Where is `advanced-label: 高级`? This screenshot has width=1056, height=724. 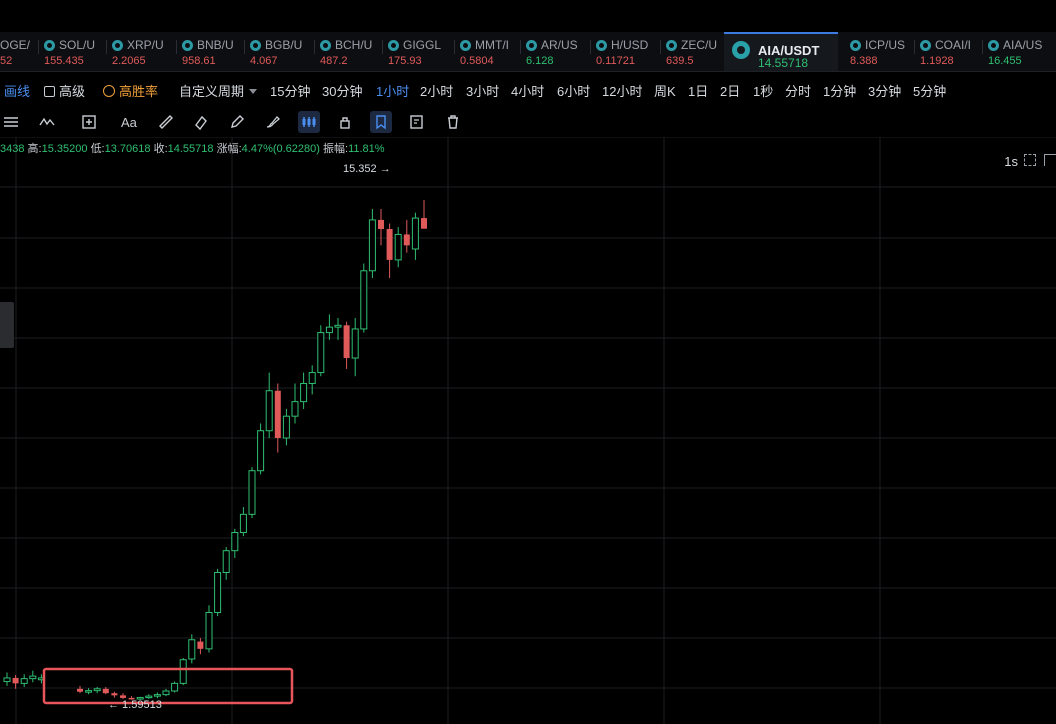
advanced-label: 高级 is located at coordinates (72, 91).